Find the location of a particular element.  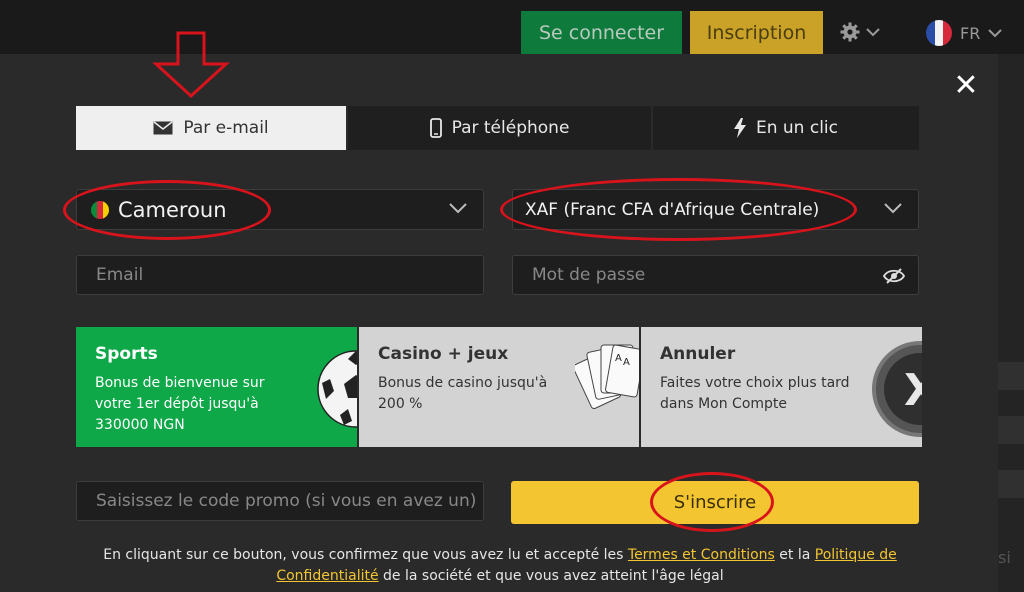

email-field: Email is located at coordinates (280, 275).